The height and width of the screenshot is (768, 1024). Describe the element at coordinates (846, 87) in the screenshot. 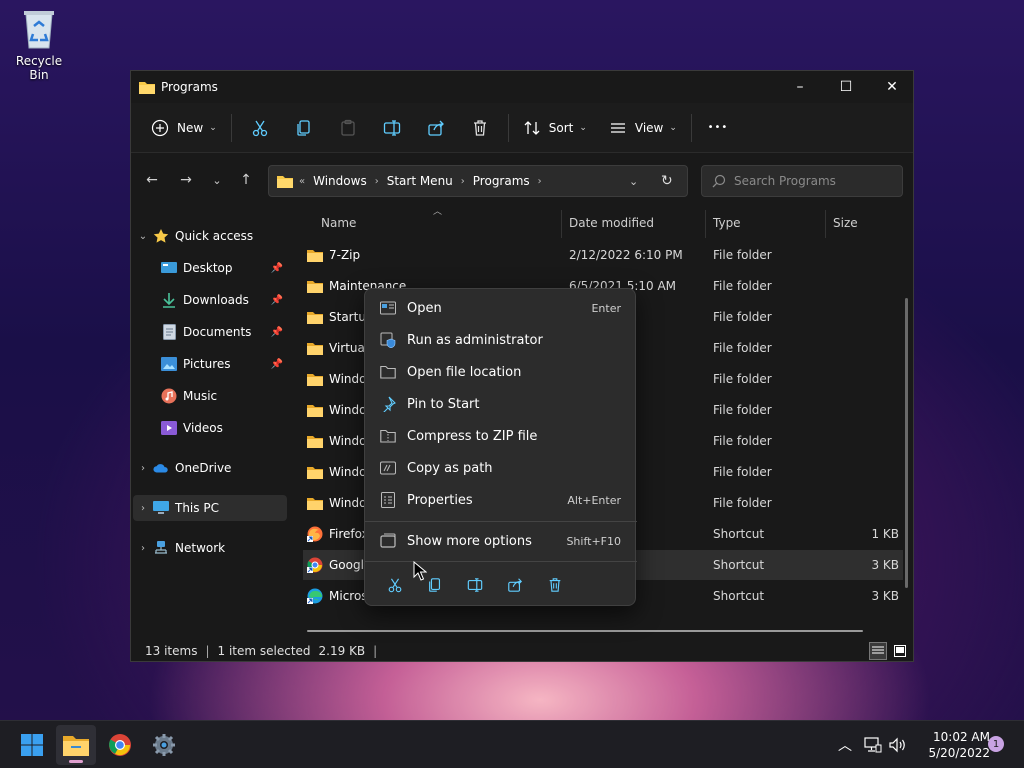

I see `maximize-button: ☐` at that location.